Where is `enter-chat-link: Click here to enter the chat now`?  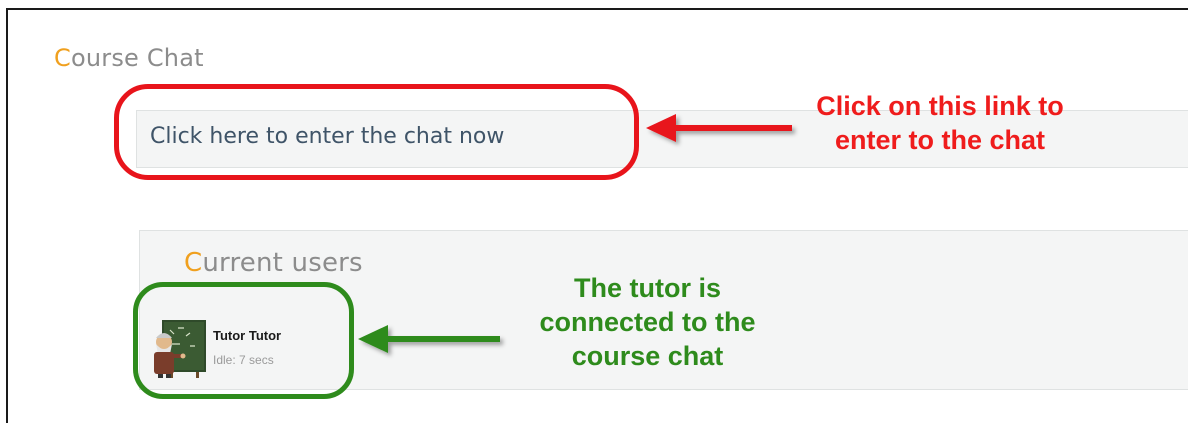 enter-chat-link: Click here to enter the chat now is located at coordinates (327, 136).